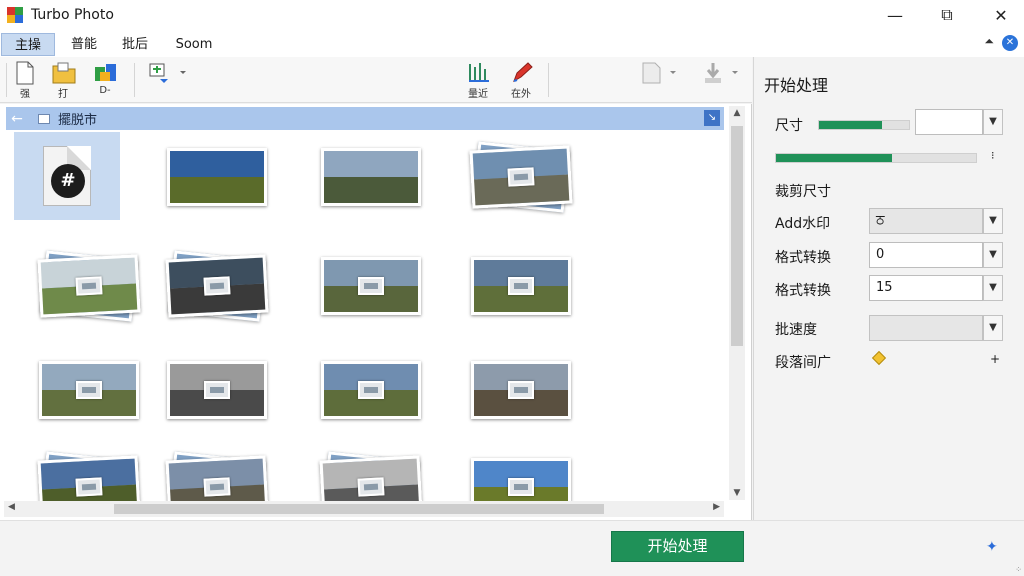 Image resolution: width=1024 pixels, height=576 pixels. What do you see at coordinates (359, 509) in the screenshot?
I see `horizontal-scroll-thumb` at bounding box center [359, 509].